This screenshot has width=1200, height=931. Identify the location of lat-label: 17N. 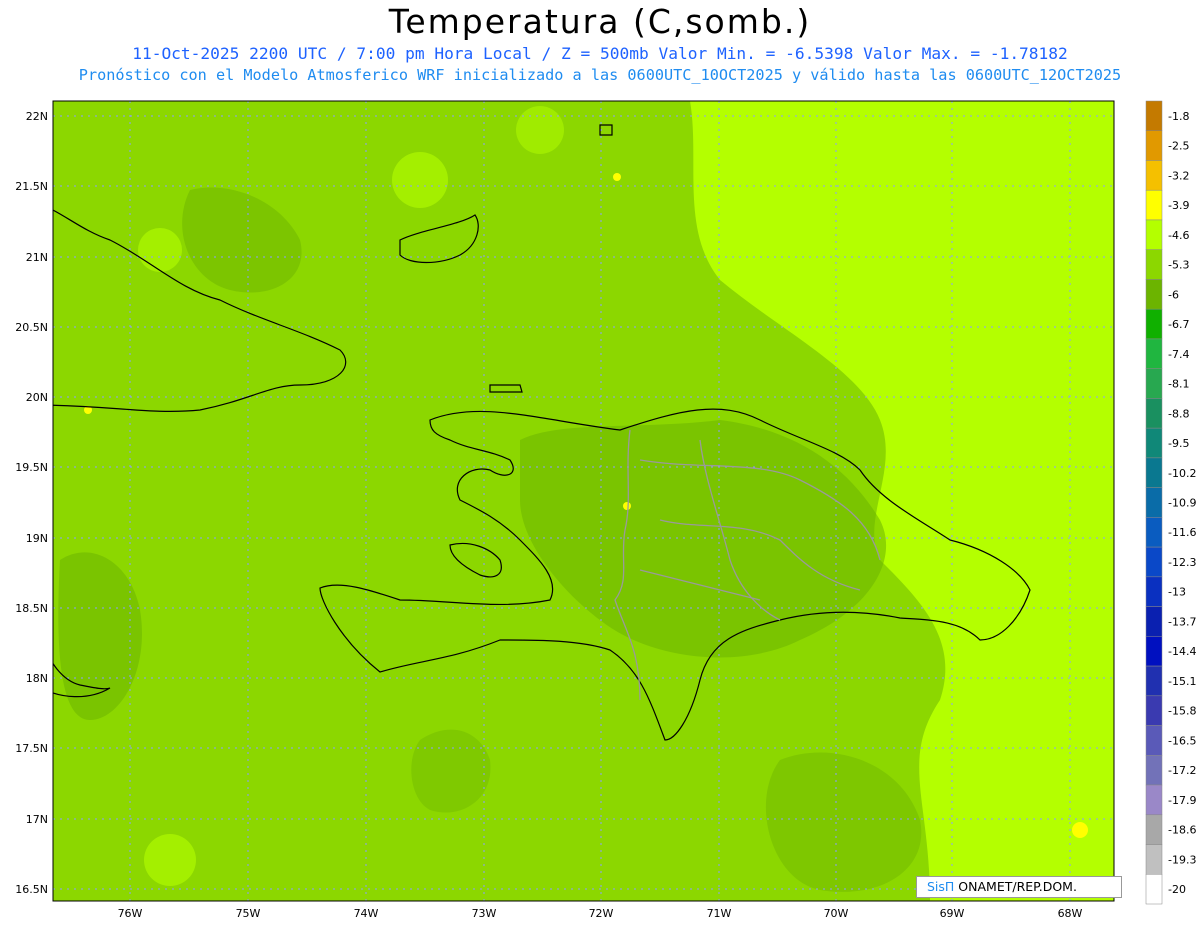
(37, 819).